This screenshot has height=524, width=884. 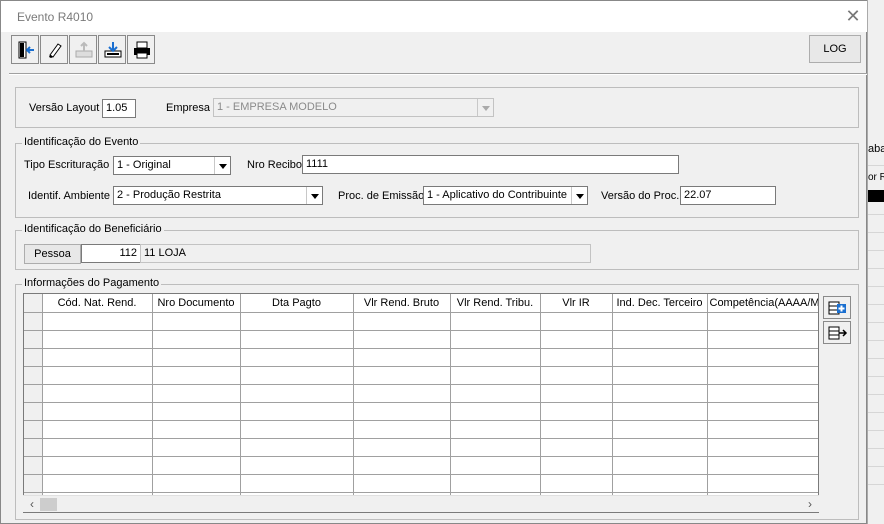 What do you see at coordinates (810, 504) in the screenshot?
I see `scroll-right-icon: ›` at bounding box center [810, 504].